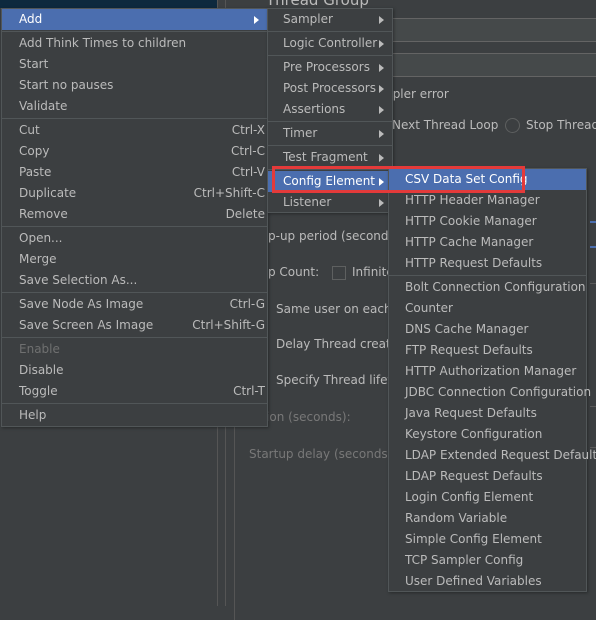 The height and width of the screenshot is (620, 596). Describe the element at coordinates (469, 350) in the screenshot. I see `menu-item-label: FTP Request Defaults` at that location.